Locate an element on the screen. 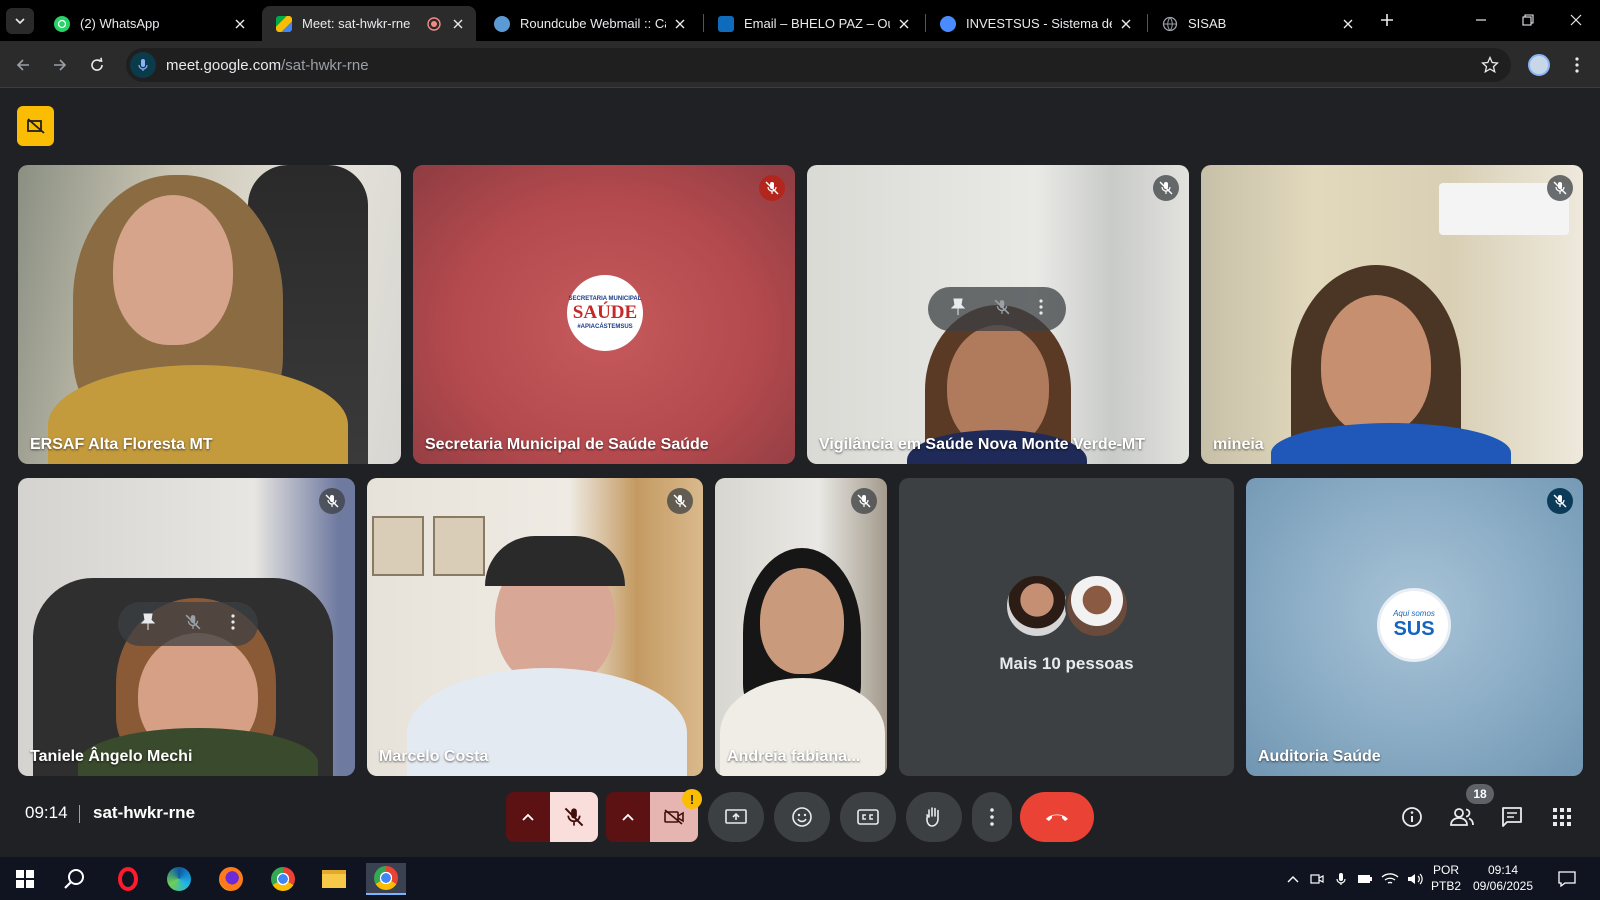 The width and height of the screenshot is (1600, 900). tile-hover-controls is located at coordinates (997, 309).